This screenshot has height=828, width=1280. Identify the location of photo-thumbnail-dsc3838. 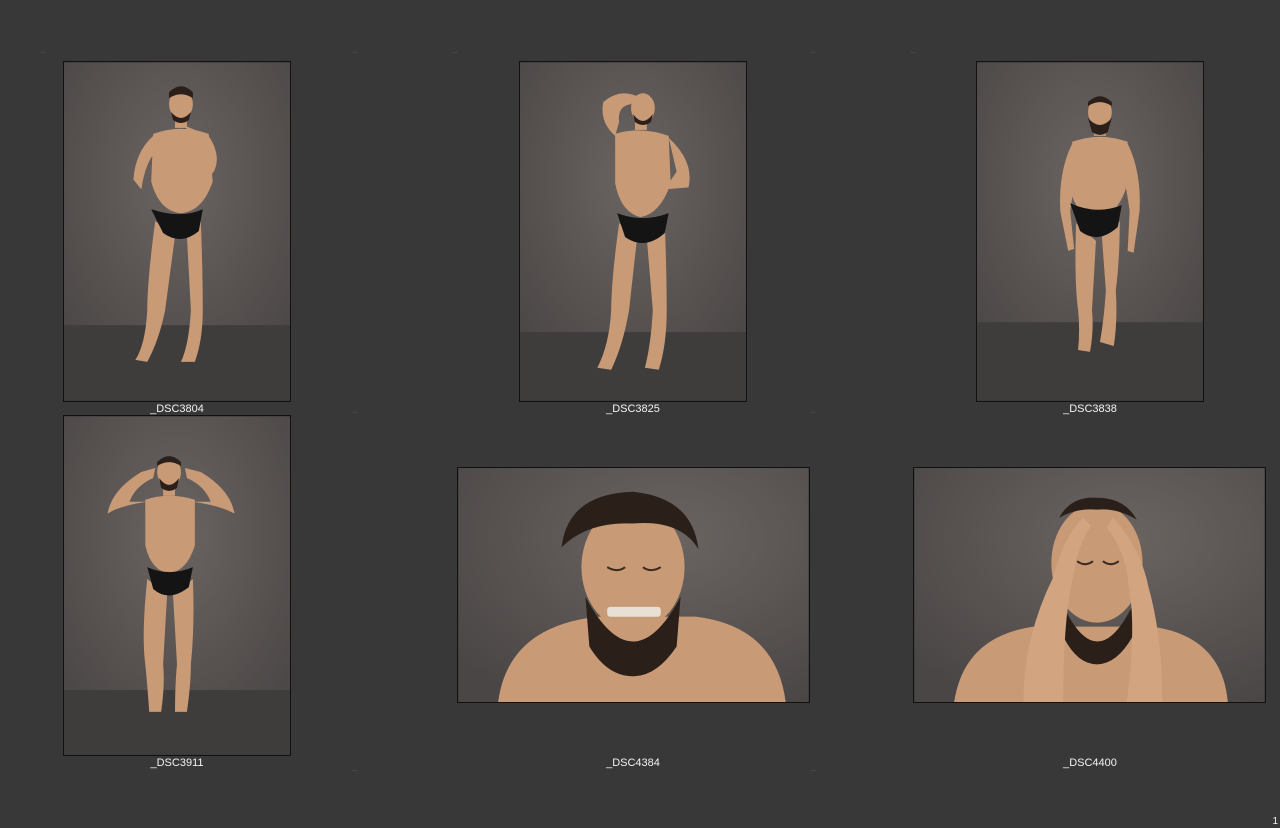
(1090, 231).